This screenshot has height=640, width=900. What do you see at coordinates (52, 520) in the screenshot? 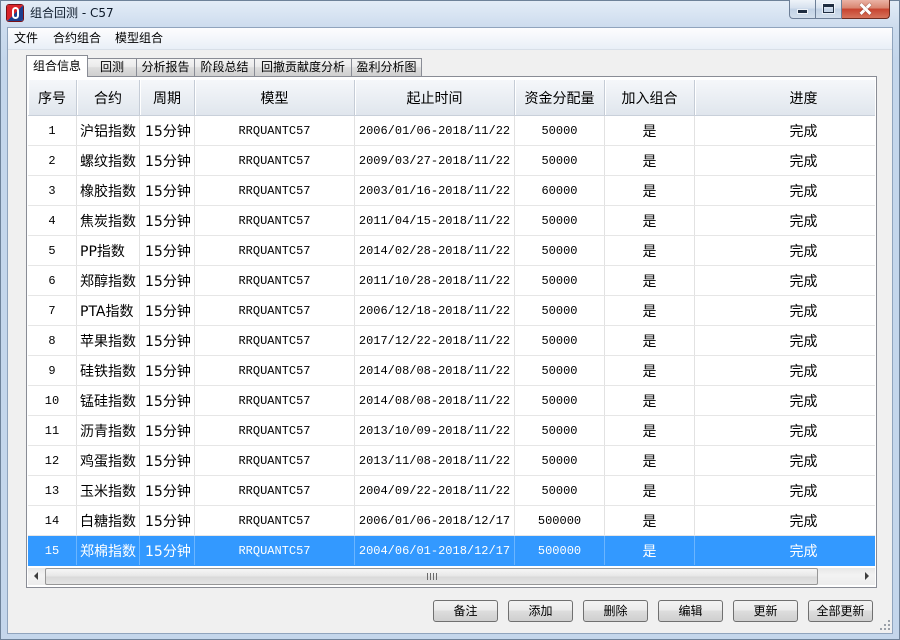
I see `cell-index: 14` at bounding box center [52, 520].